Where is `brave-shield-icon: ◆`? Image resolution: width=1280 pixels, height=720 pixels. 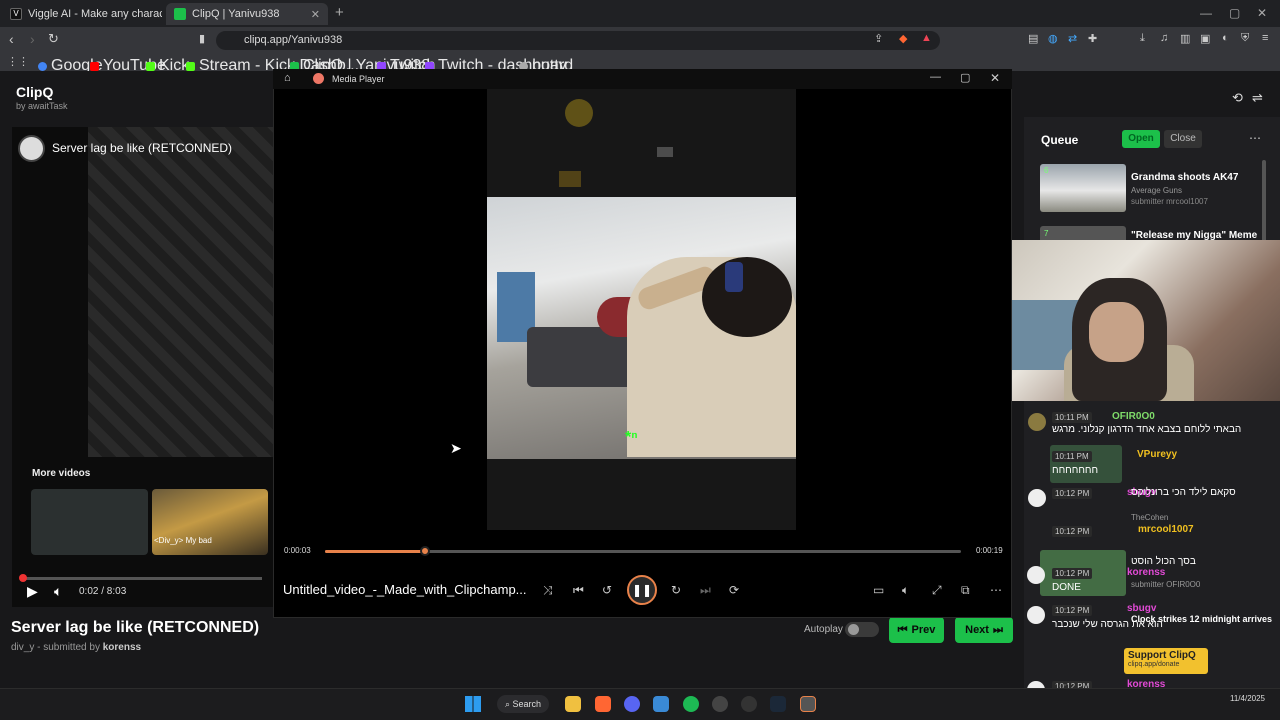 brave-shield-icon: ◆ is located at coordinates (903, 38).